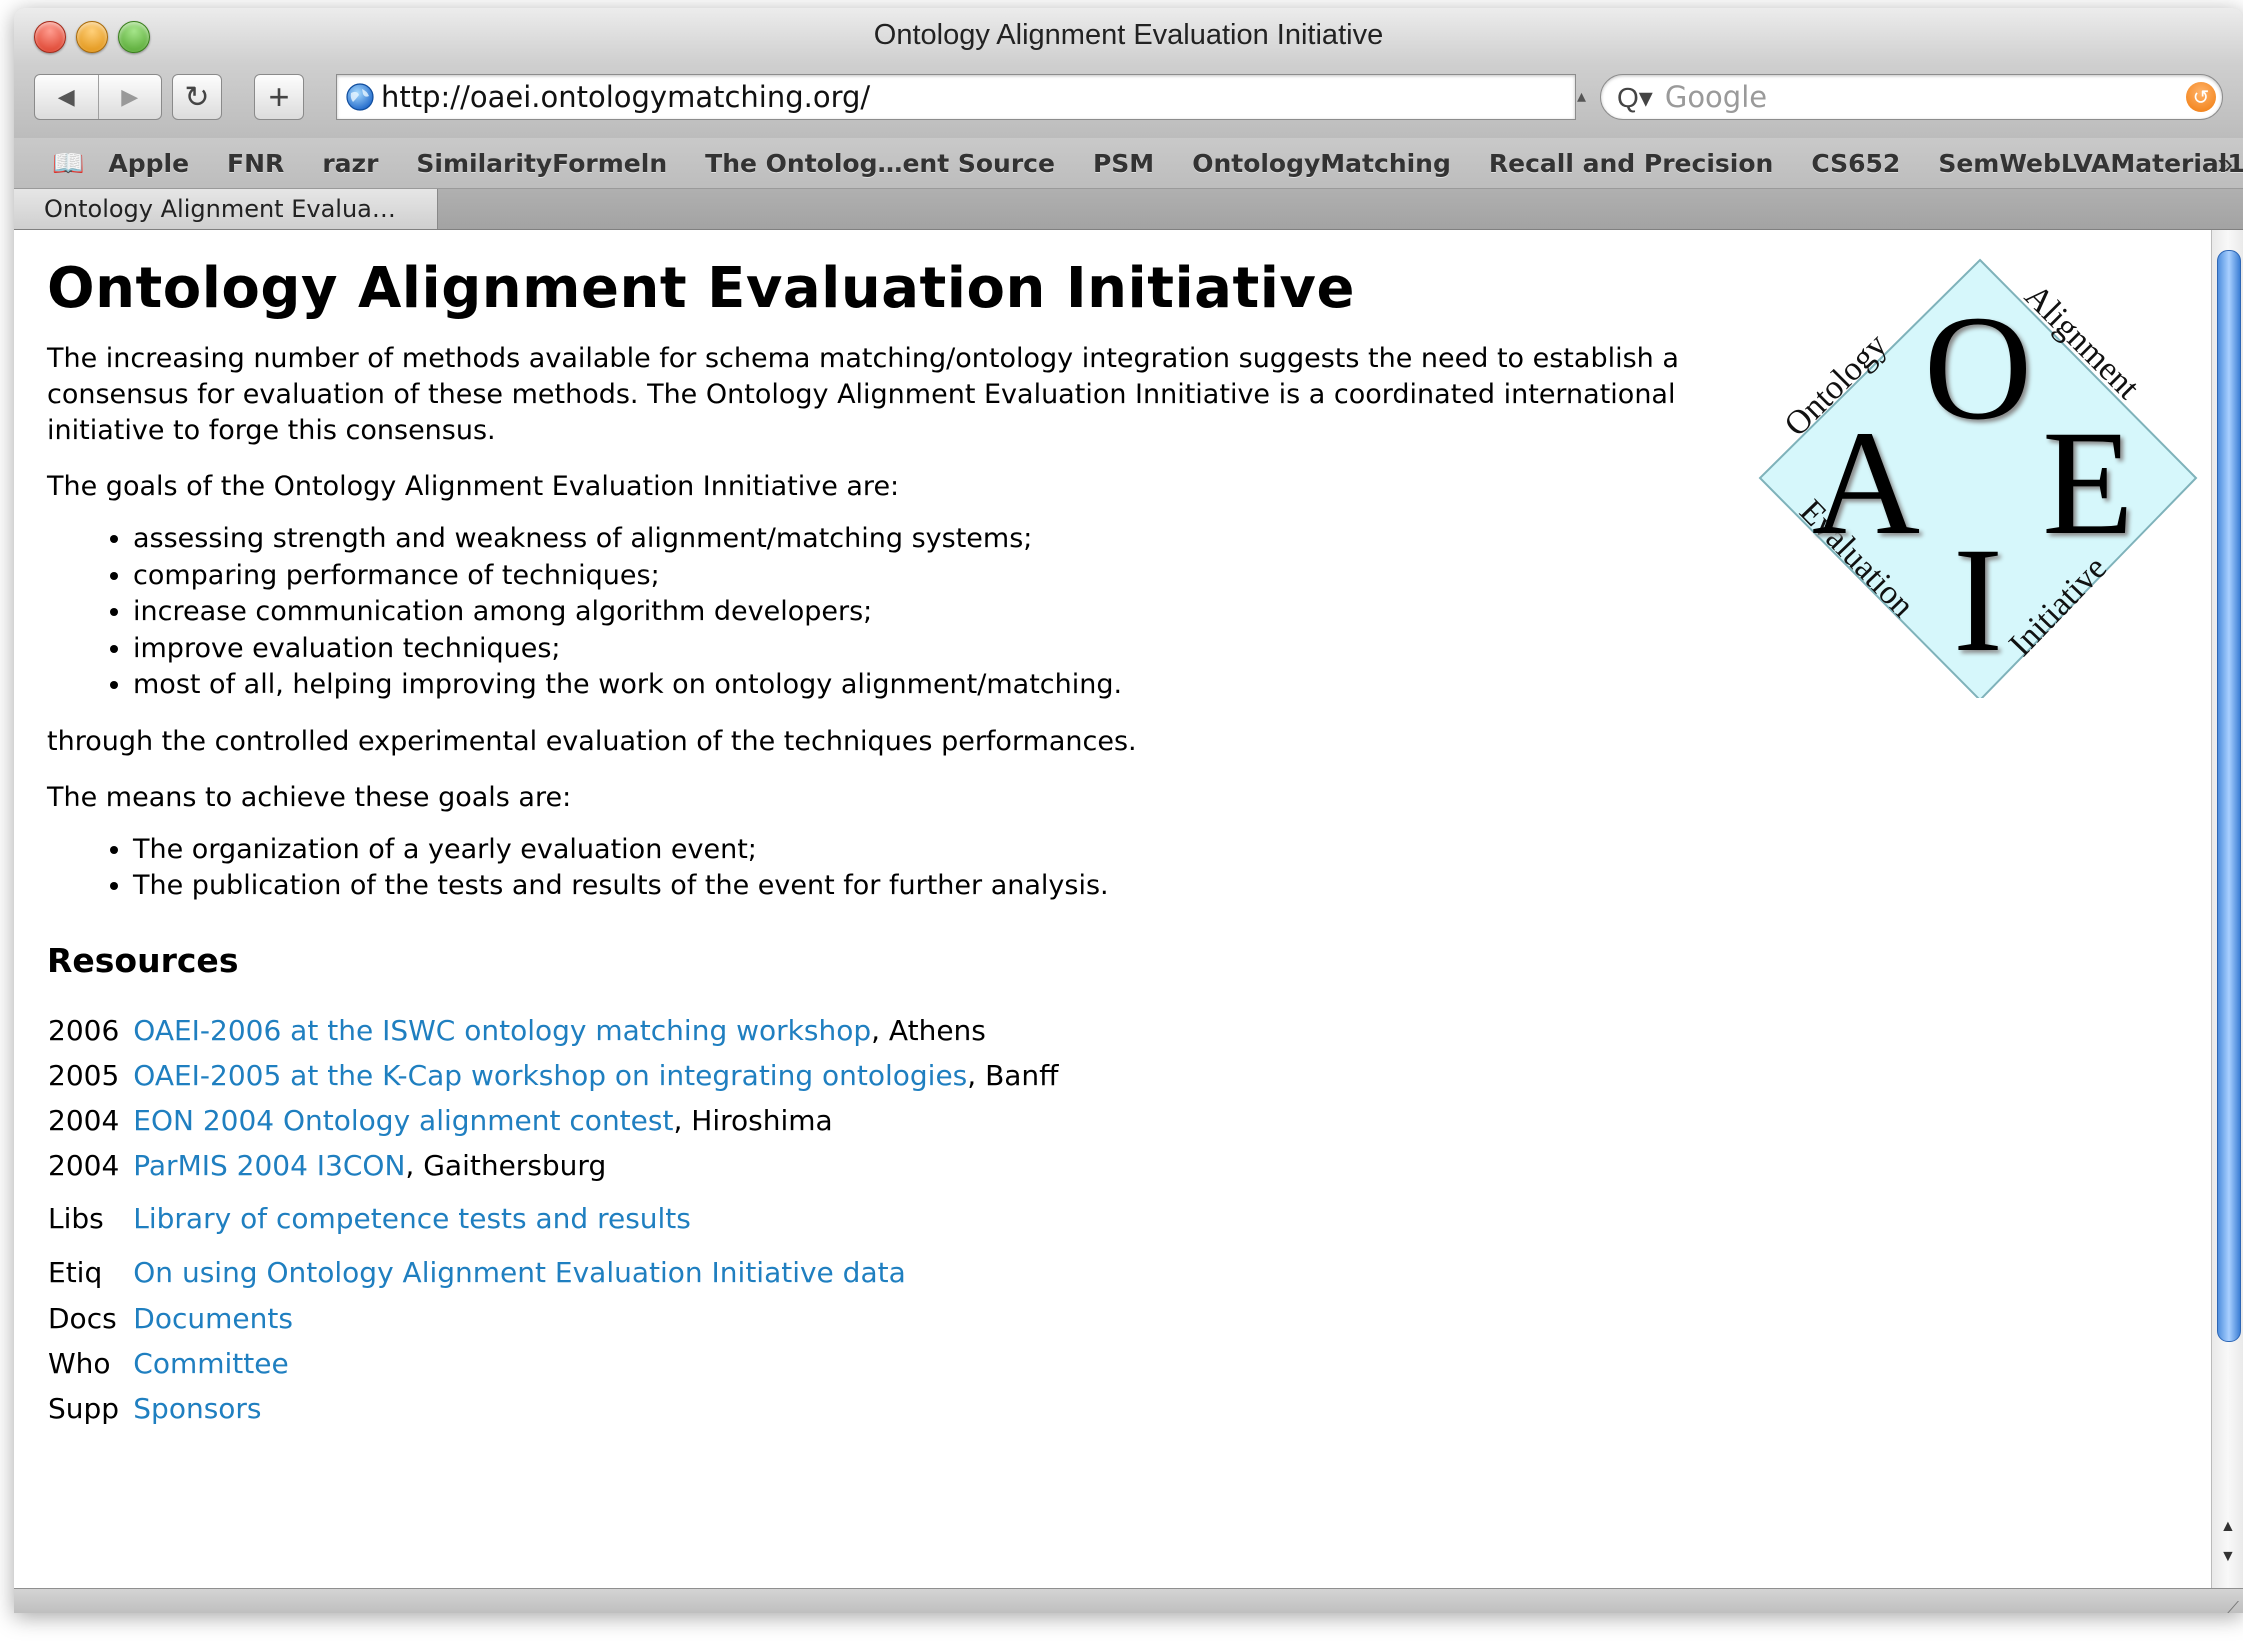 This screenshot has width=2243, height=1651. What do you see at coordinates (1321, 163) in the screenshot?
I see `bookmark-ontologymatching: OntologyMatching` at bounding box center [1321, 163].